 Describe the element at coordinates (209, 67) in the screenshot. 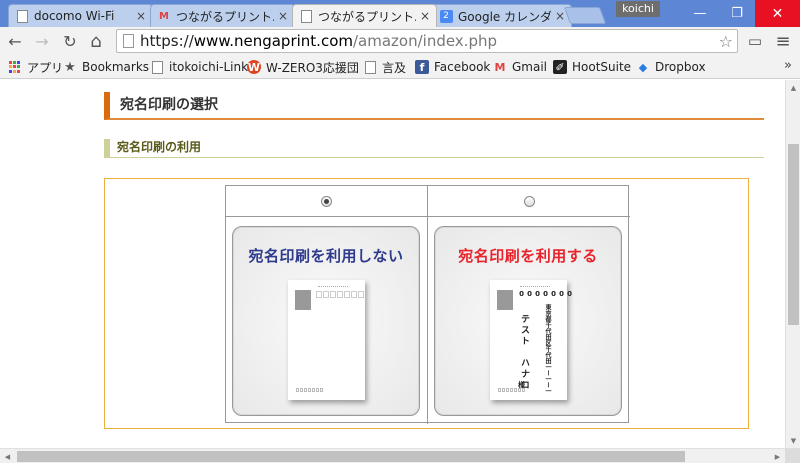

I see `bookmark-label: itokoichi-Link` at that location.